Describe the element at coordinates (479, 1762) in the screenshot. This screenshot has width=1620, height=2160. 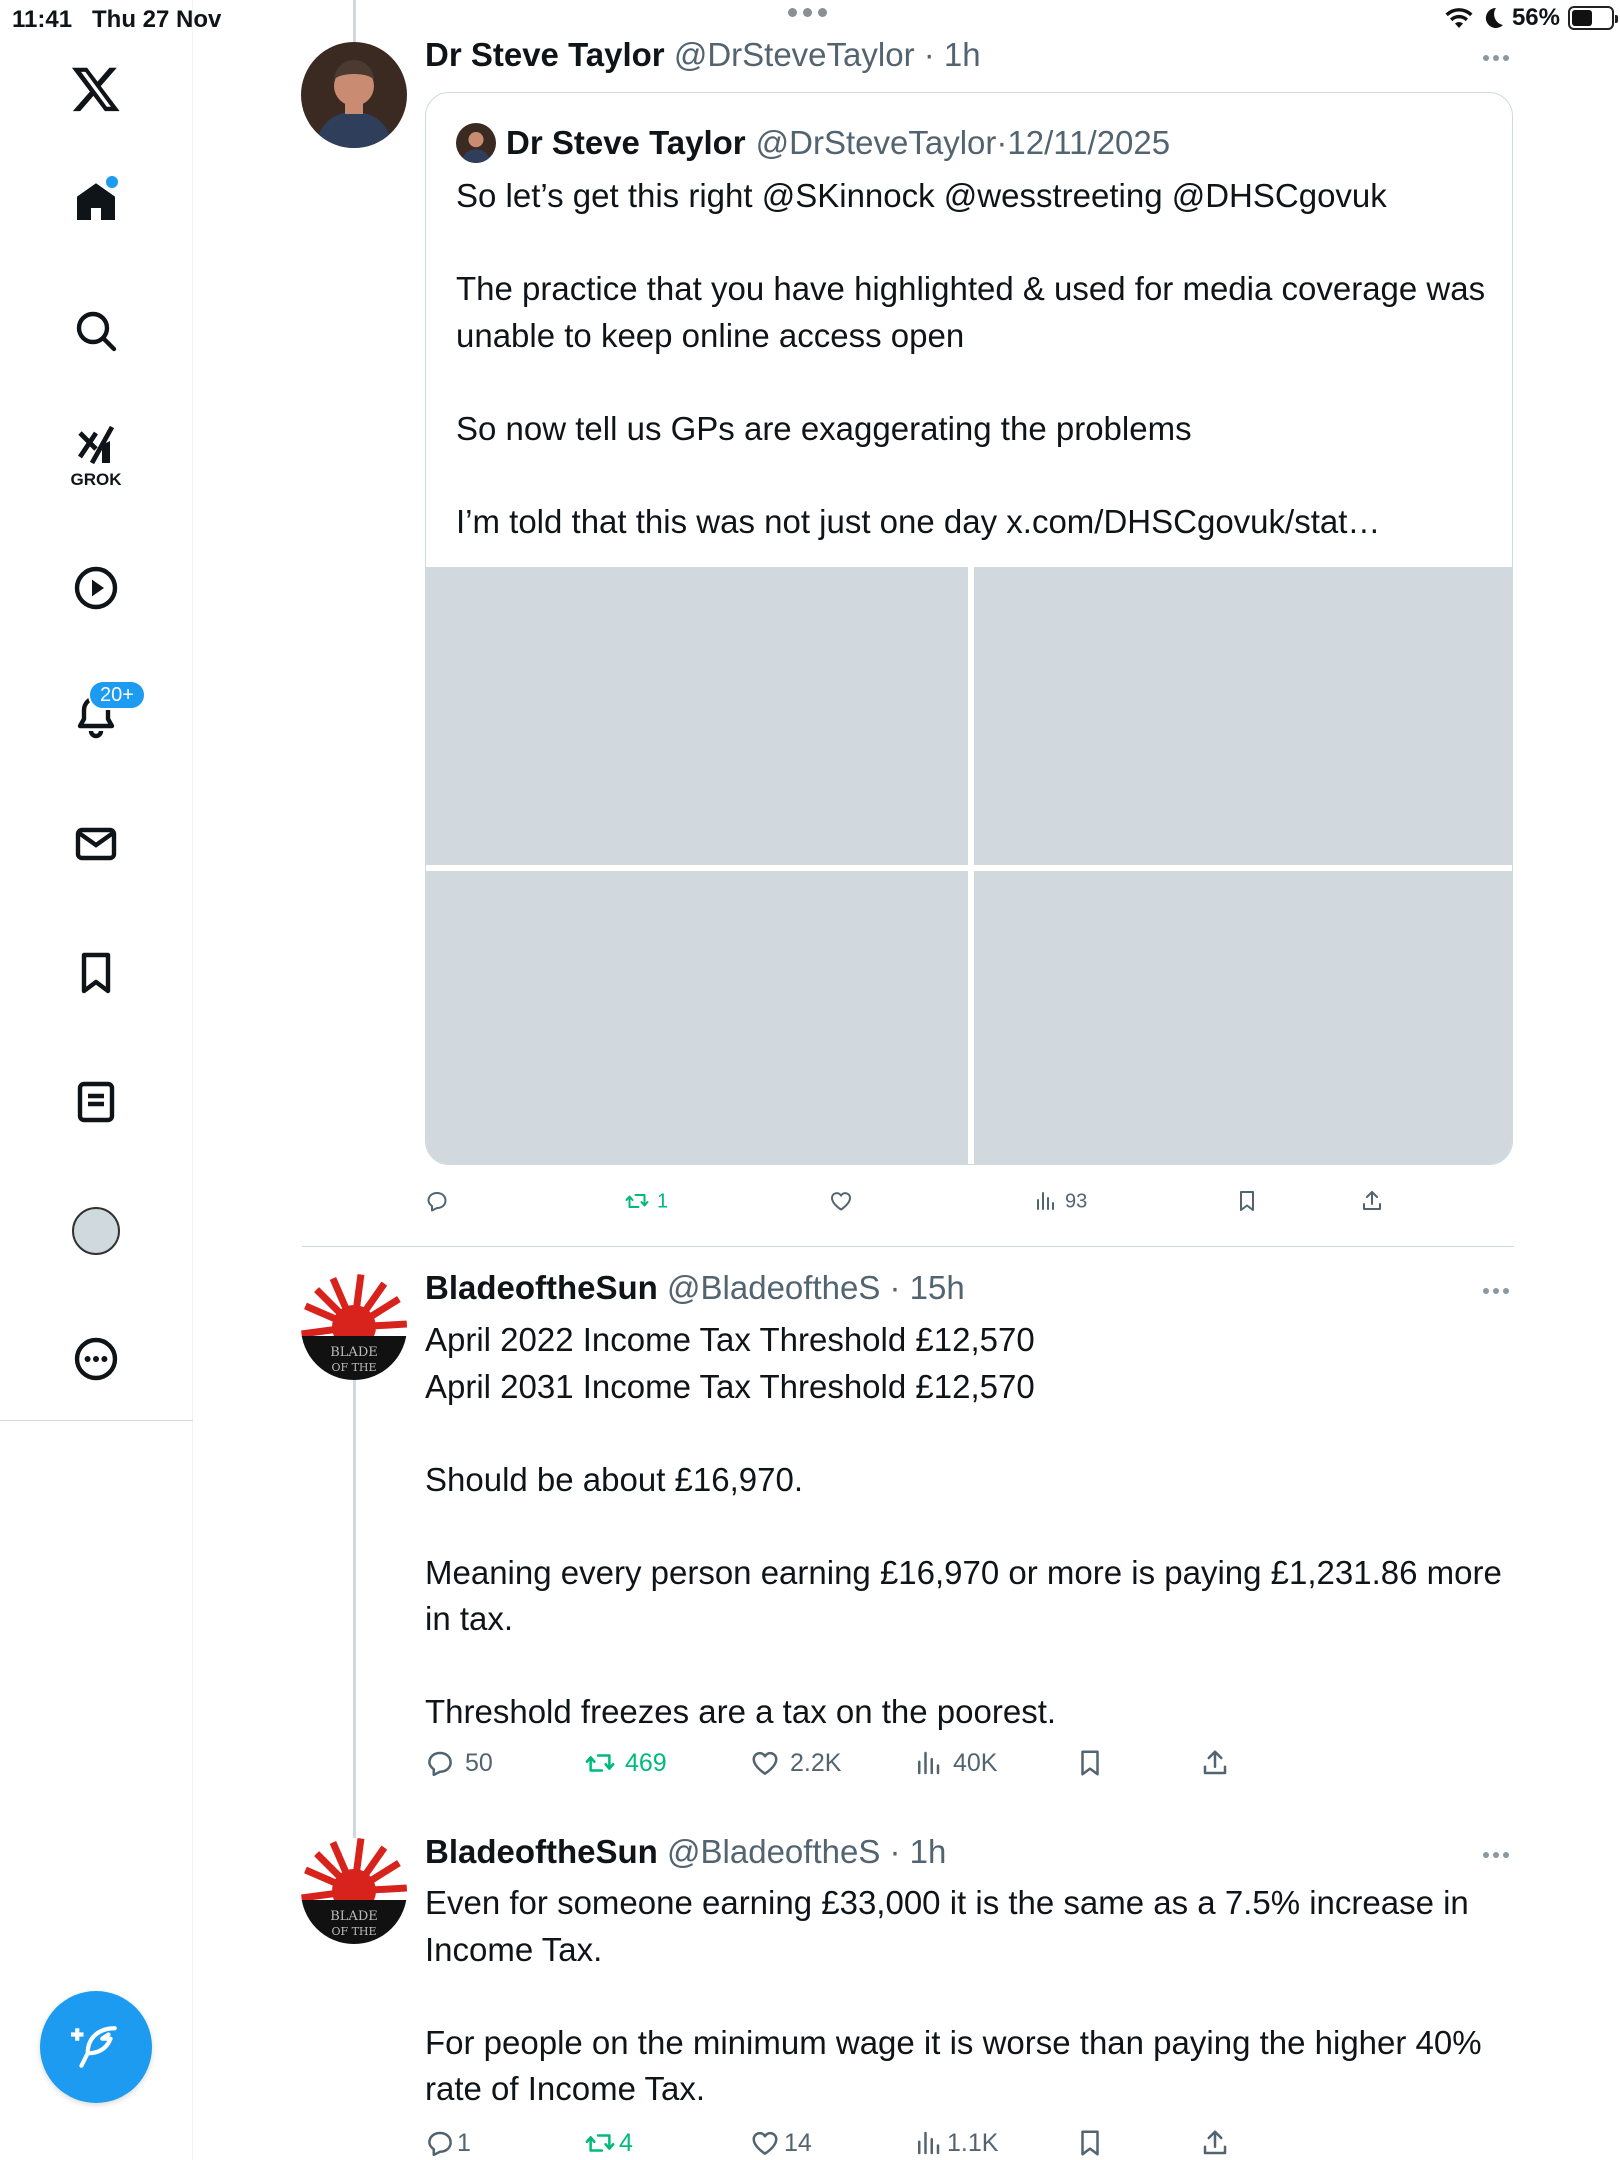
I see `reply-count: 50` at that location.